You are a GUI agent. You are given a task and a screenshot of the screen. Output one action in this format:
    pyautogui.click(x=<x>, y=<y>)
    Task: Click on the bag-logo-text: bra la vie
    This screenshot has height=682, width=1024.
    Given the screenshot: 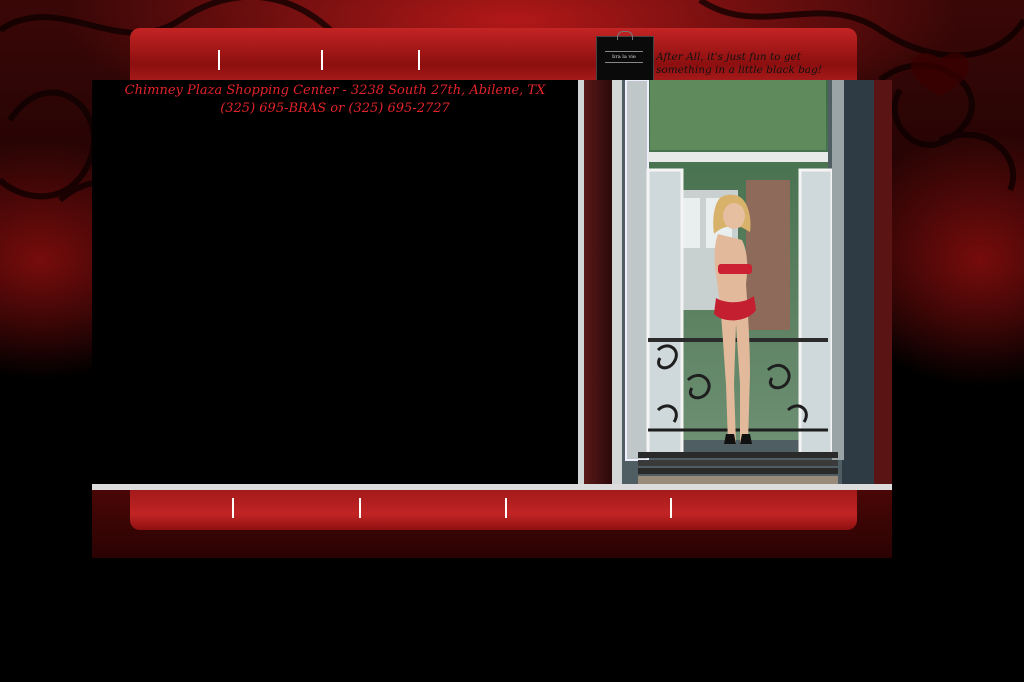 What is the action you would take?
    pyautogui.click(x=624, y=57)
    